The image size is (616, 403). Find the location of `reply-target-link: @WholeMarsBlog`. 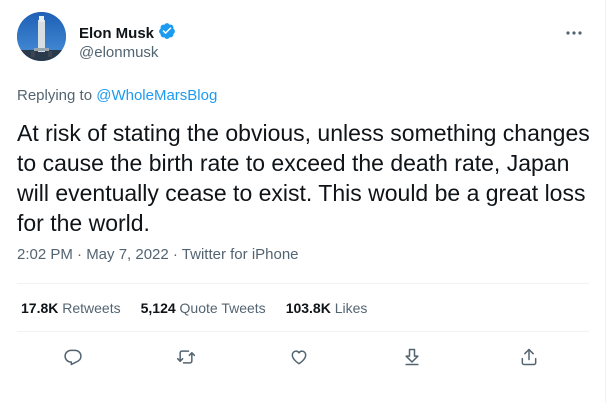

reply-target-link: @WholeMarsBlog is located at coordinates (156, 95).